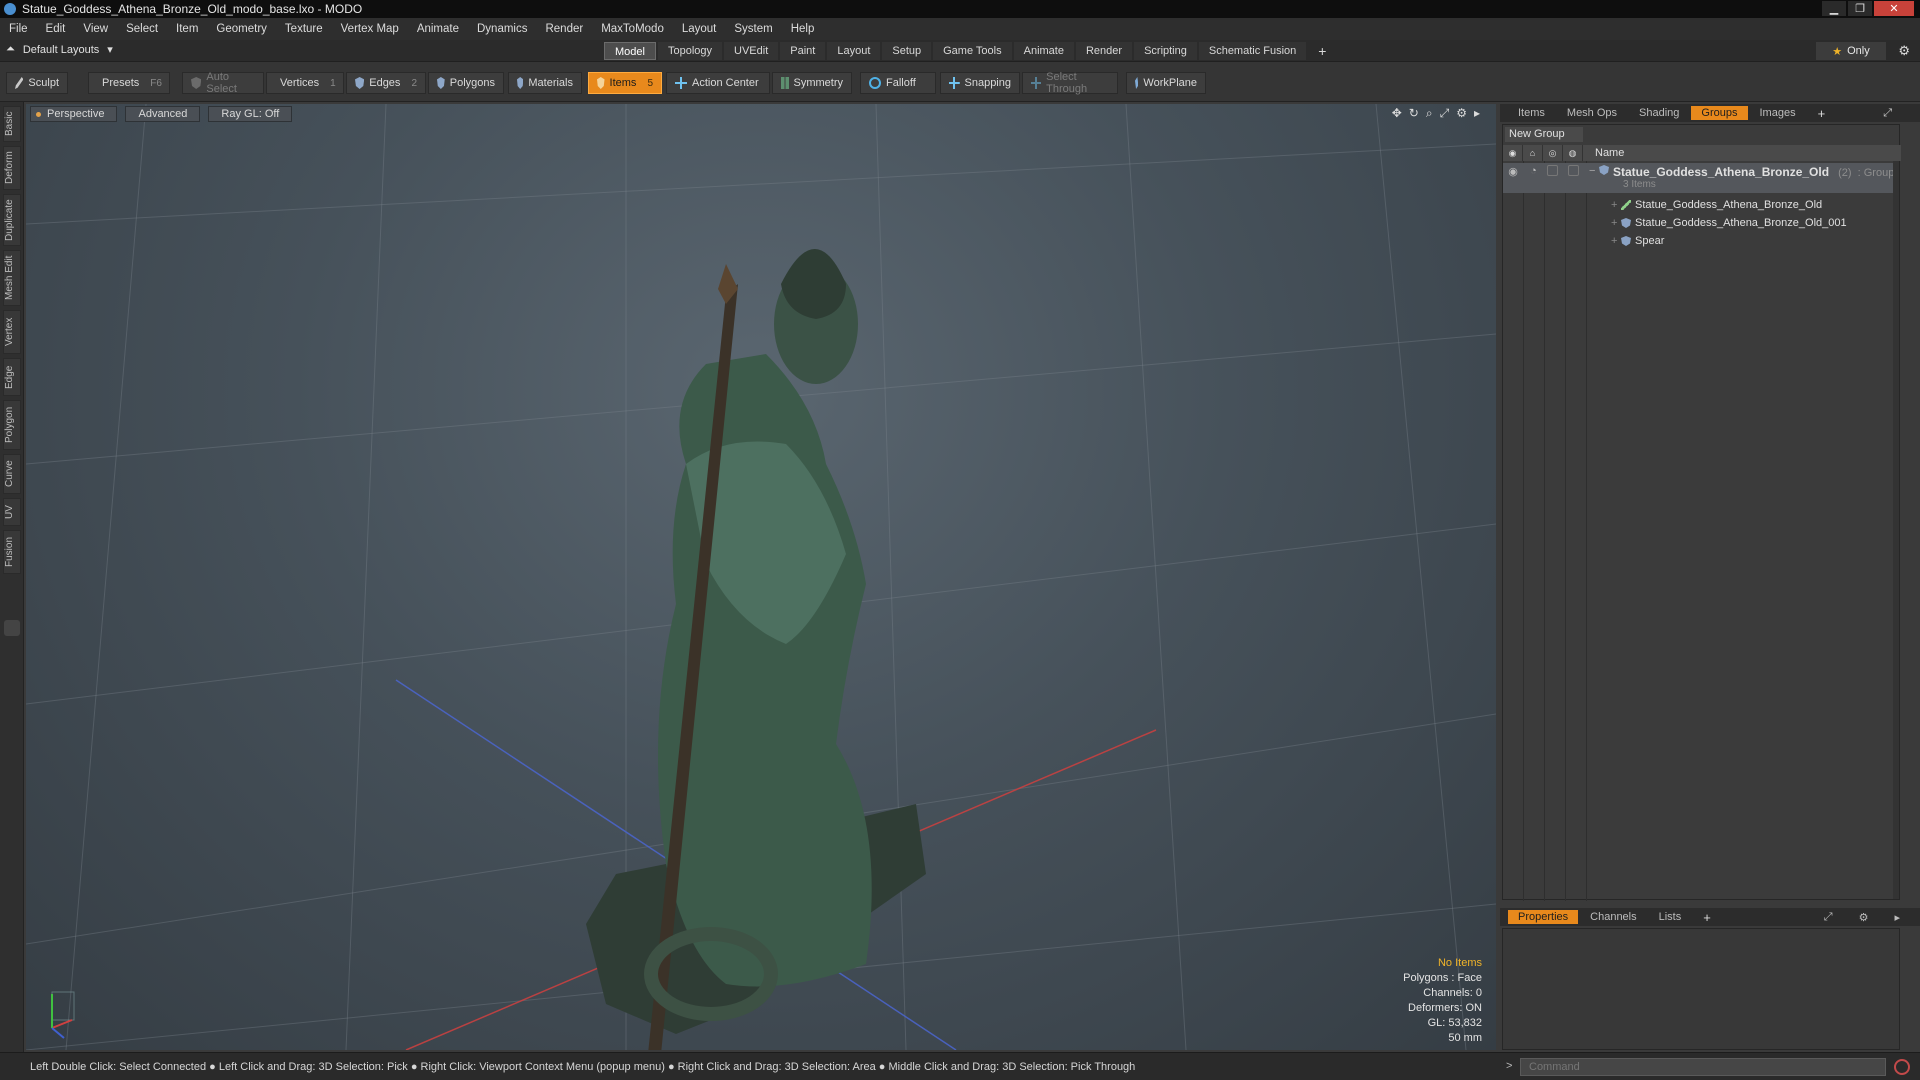 The width and height of the screenshot is (1920, 1080). What do you see at coordinates (1543, 917) in the screenshot?
I see `tab-properties: Properties` at bounding box center [1543, 917].